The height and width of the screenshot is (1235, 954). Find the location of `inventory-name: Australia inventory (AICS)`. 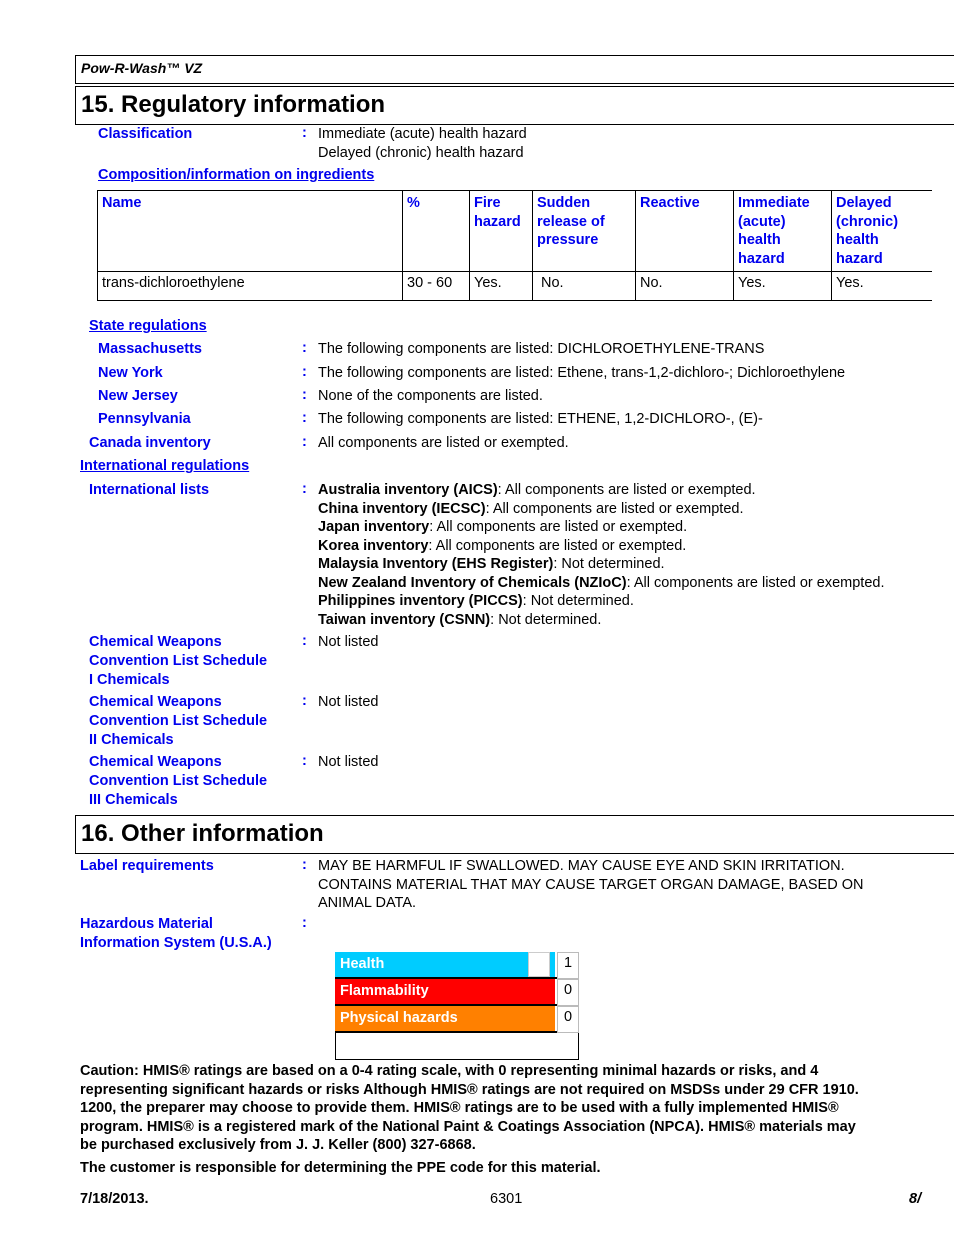

inventory-name: Australia inventory (AICS) is located at coordinates (408, 490).